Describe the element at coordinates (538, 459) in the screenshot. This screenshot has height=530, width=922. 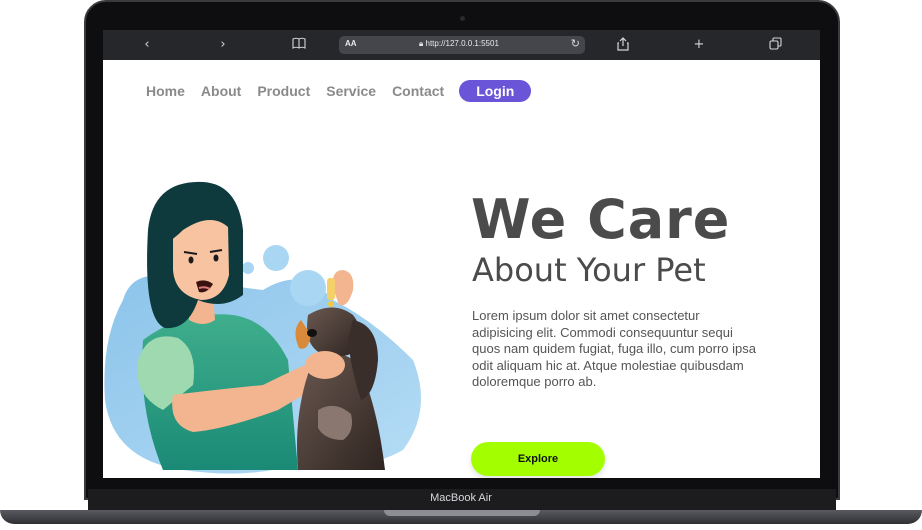
I see `explore-button: Explore` at that location.